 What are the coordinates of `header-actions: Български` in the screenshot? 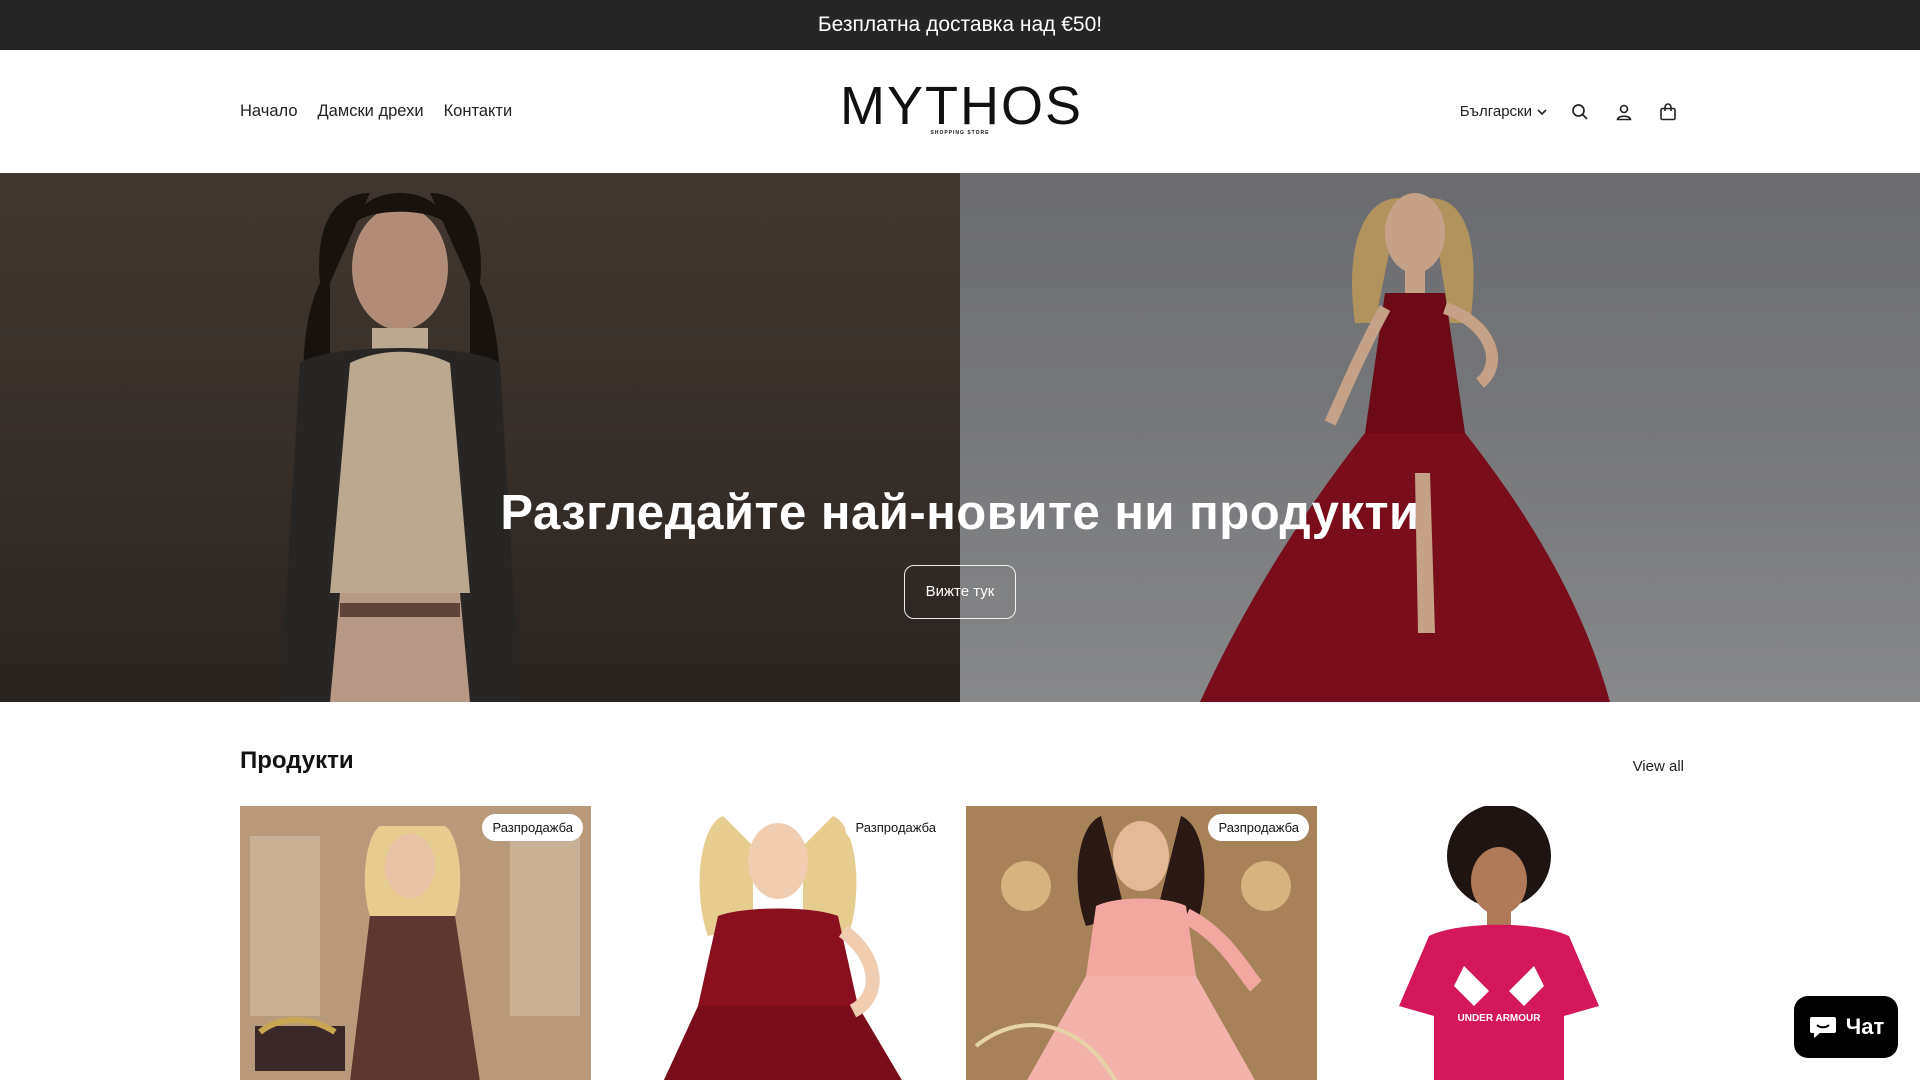 It's located at (1570, 111).